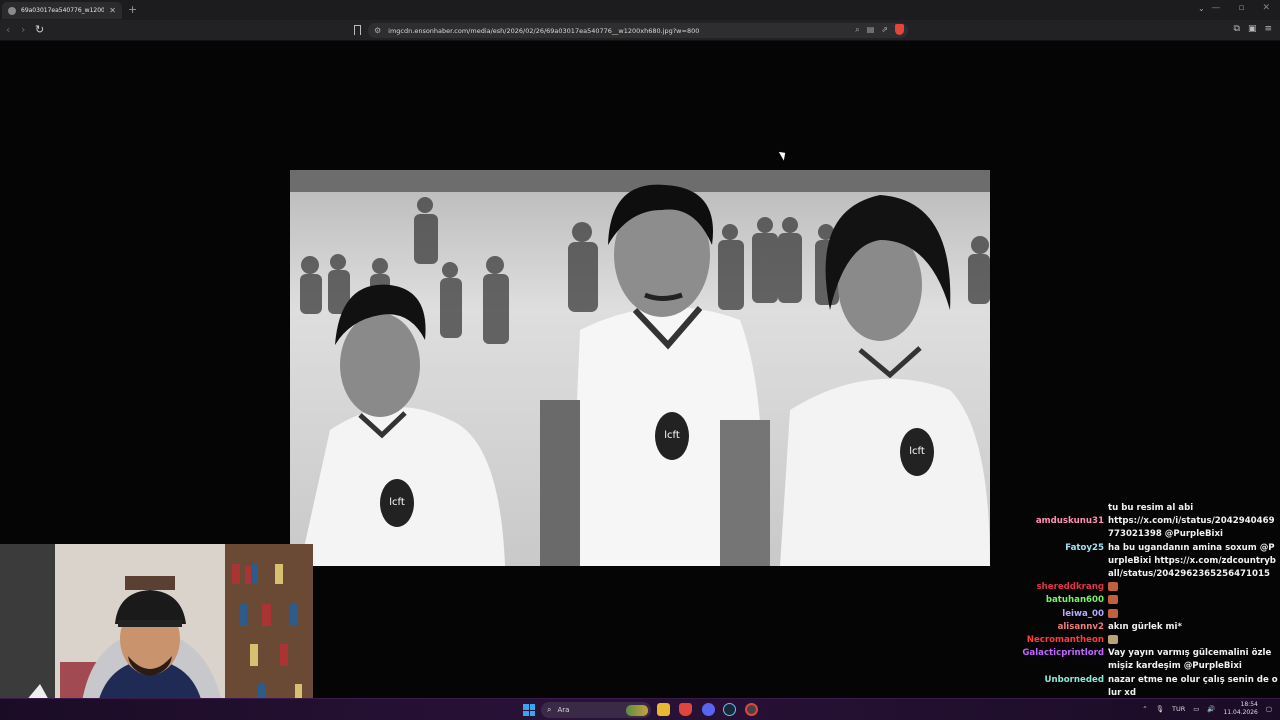 The height and width of the screenshot is (720, 1280). I want to click on mouse-cursor-icon, so click(783, 155).